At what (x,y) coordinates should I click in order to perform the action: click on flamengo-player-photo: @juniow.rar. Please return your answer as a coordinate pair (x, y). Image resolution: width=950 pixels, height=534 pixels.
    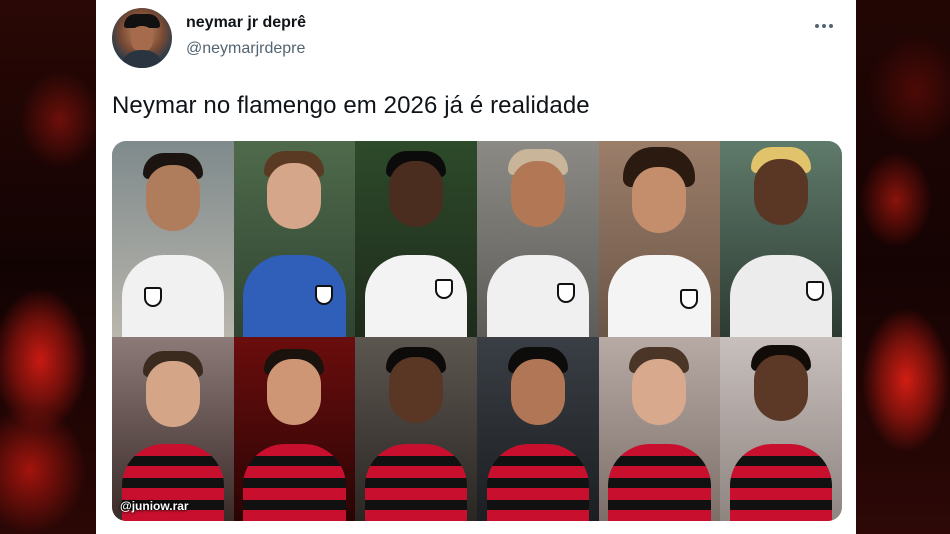
    Looking at the image, I should click on (173, 429).